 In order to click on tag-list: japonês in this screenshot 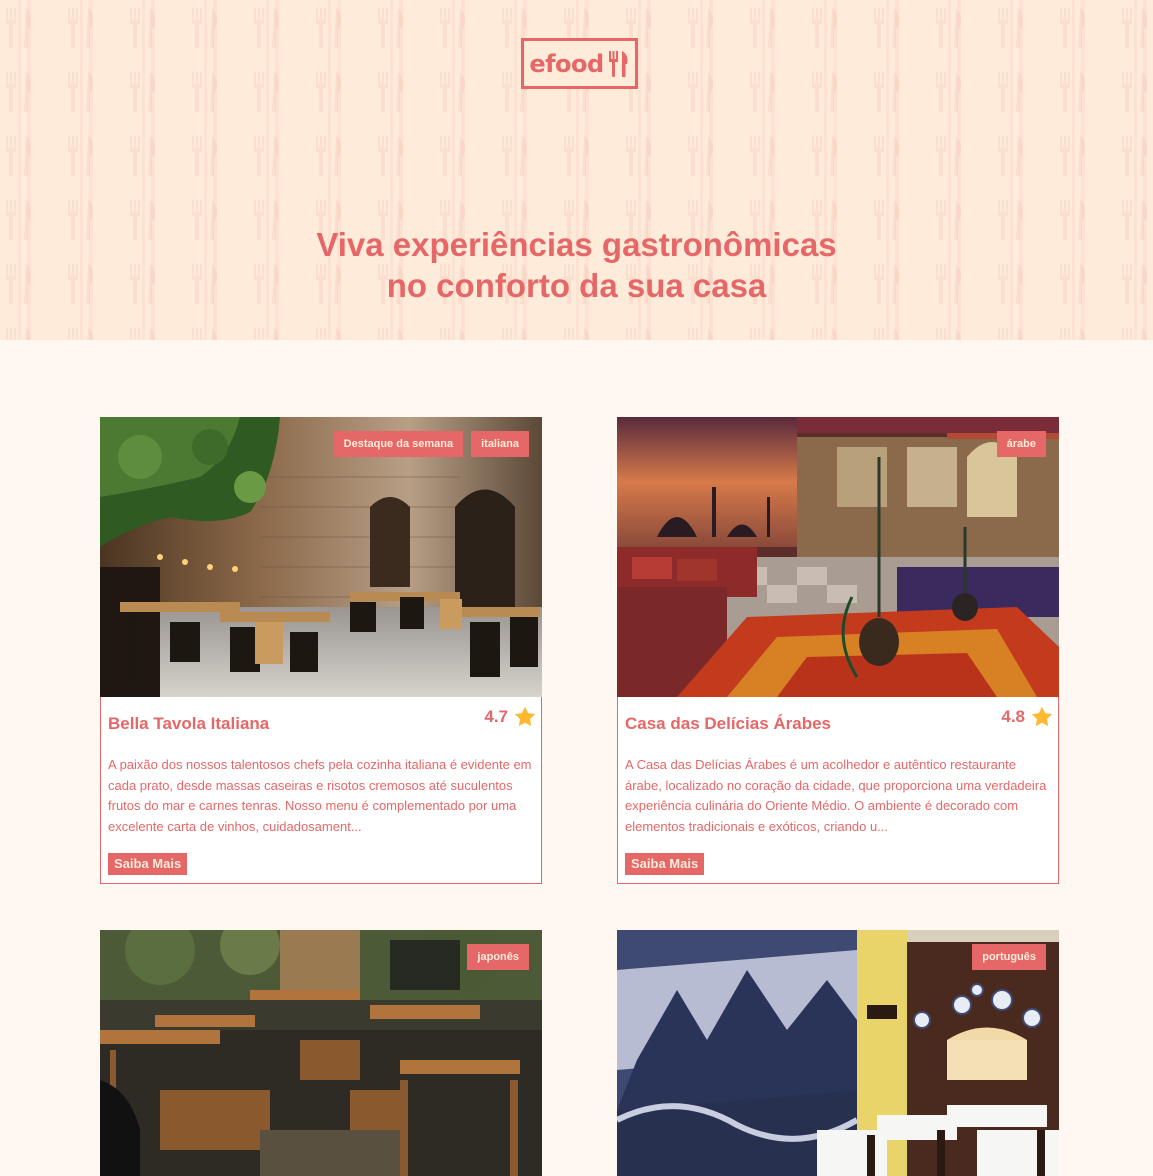, I will do `click(498, 957)`.